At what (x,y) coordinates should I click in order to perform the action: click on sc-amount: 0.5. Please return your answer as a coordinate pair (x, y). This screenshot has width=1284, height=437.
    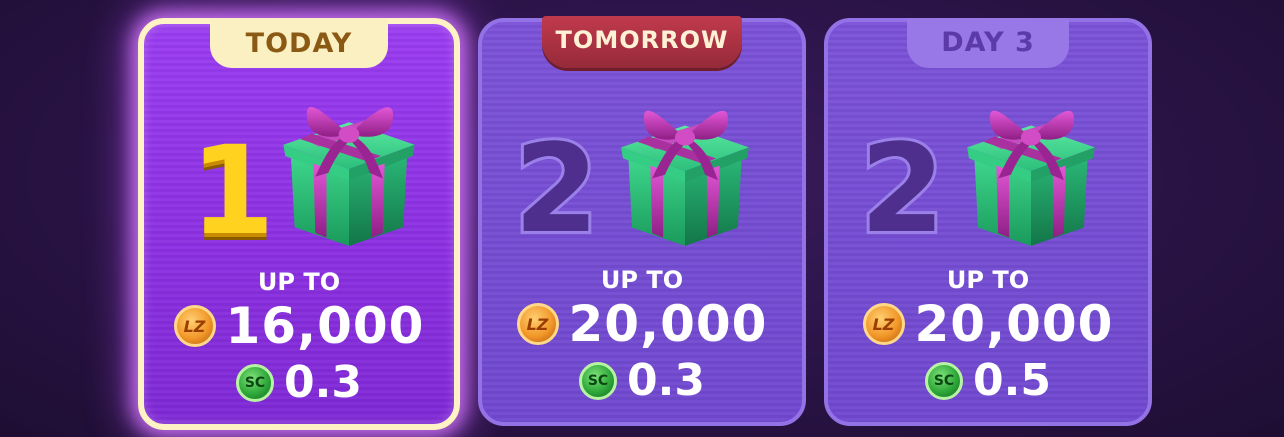
    Looking at the image, I should click on (1012, 380).